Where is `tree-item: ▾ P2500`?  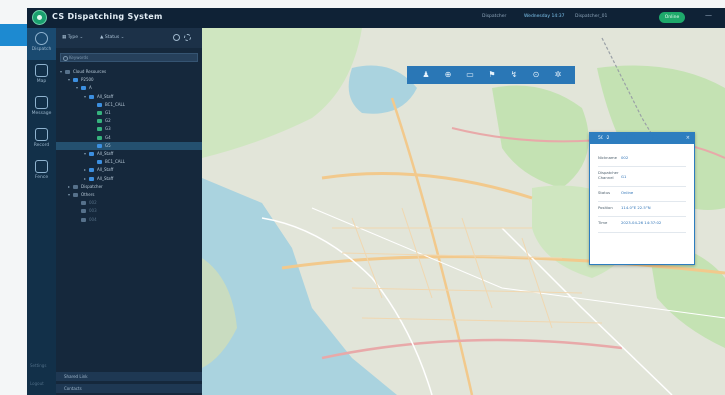 tree-item: ▾ P2500 is located at coordinates (129, 80).